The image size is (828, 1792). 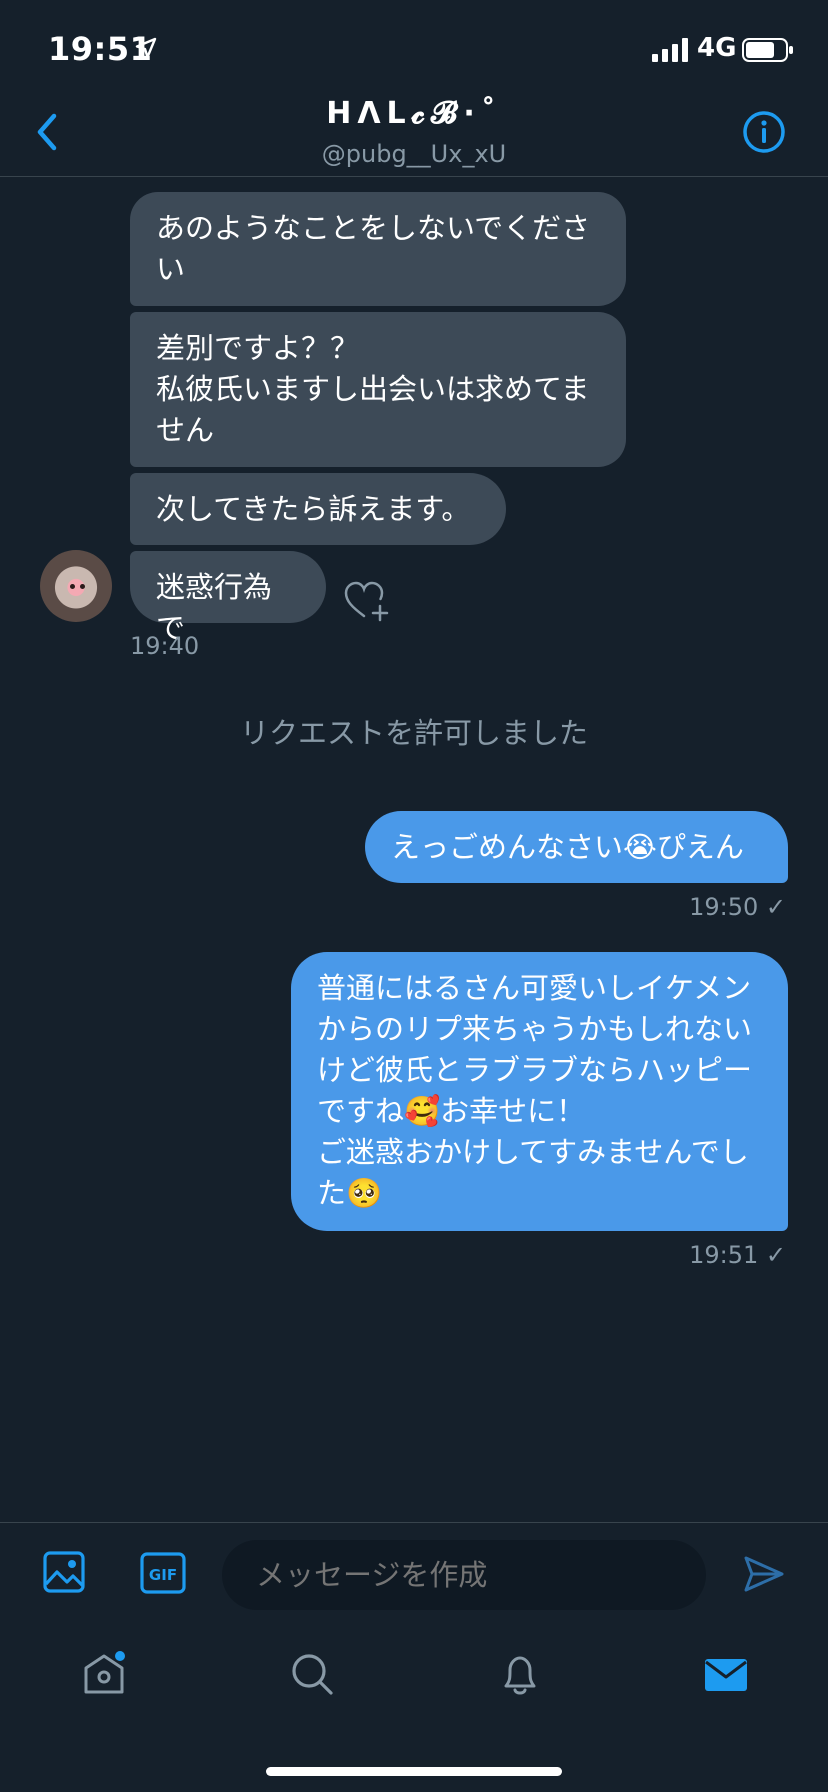 I want to click on header-divider, so click(x=414, y=176).